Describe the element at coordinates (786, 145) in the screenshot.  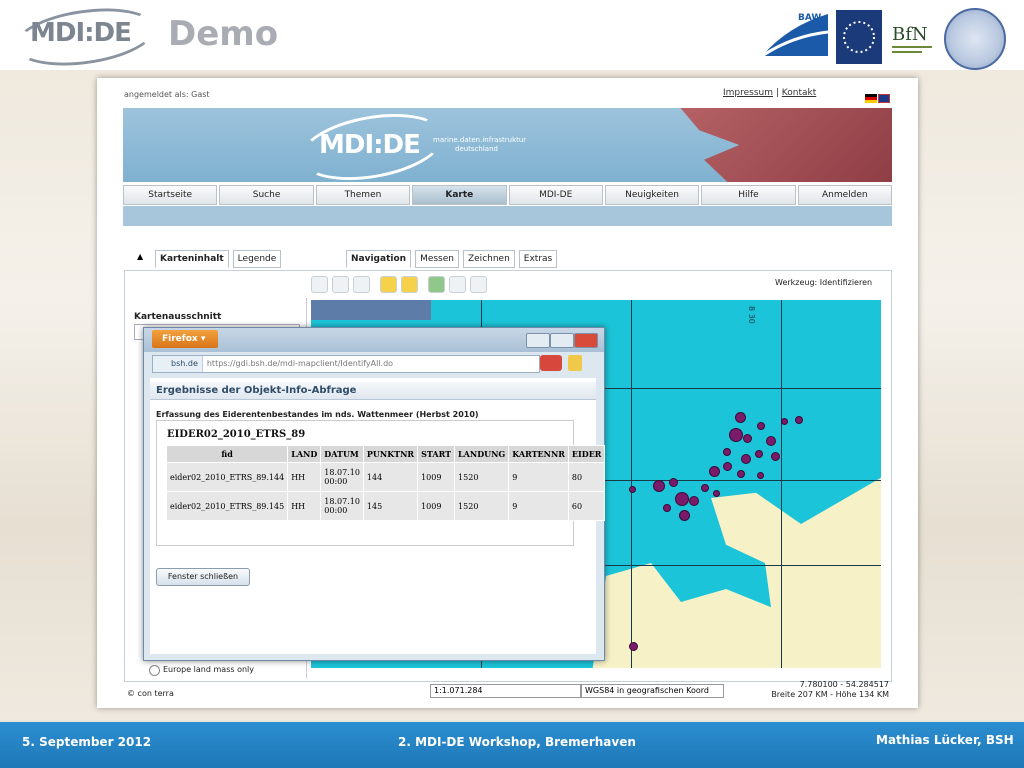
I see `banner-map-graphic` at that location.